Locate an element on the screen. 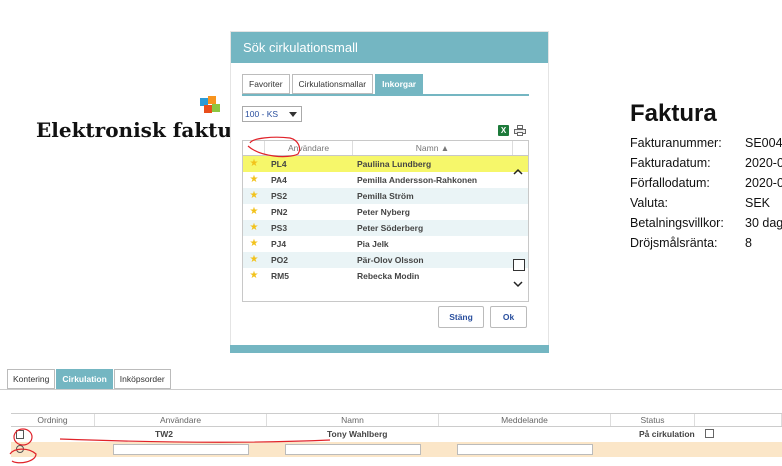  trash-icon is located at coordinates (20, 434).